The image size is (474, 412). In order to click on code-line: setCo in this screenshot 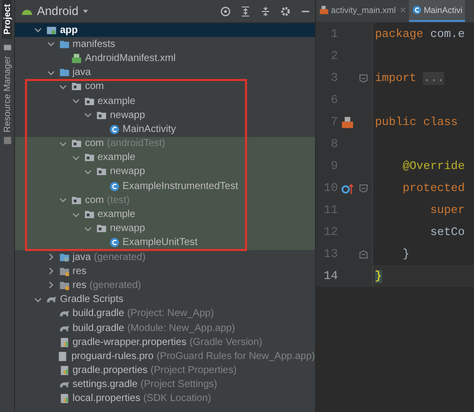, I will do `click(447, 232)`.